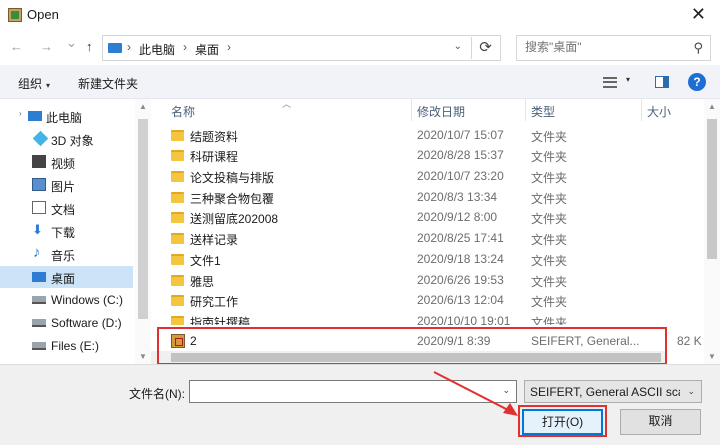 This screenshot has height=445, width=720. Describe the element at coordinates (157, 394) in the screenshot. I see `filename-label: 文件名(N):` at that location.